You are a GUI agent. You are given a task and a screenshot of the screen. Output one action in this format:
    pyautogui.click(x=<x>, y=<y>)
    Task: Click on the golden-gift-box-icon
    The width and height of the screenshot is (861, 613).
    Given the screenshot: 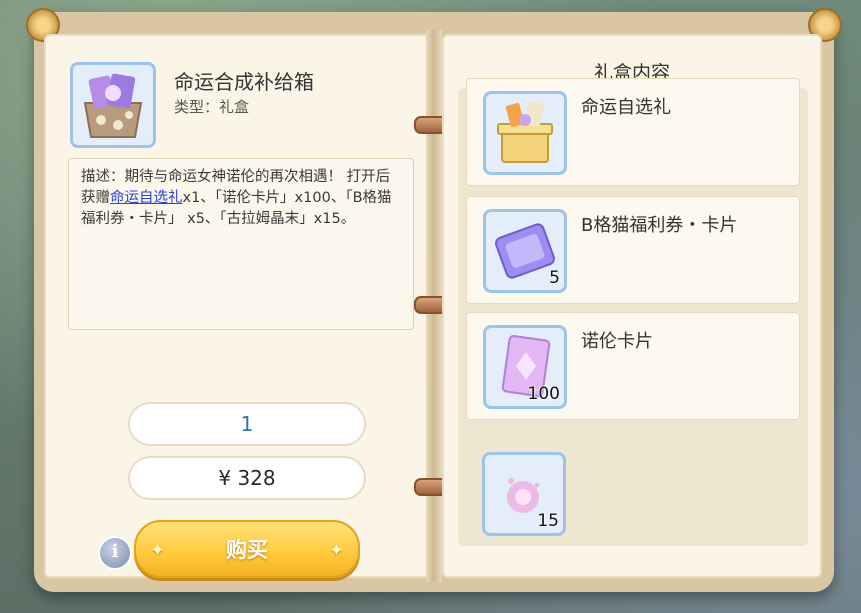 What is the action you would take?
    pyautogui.click(x=525, y=133)
    